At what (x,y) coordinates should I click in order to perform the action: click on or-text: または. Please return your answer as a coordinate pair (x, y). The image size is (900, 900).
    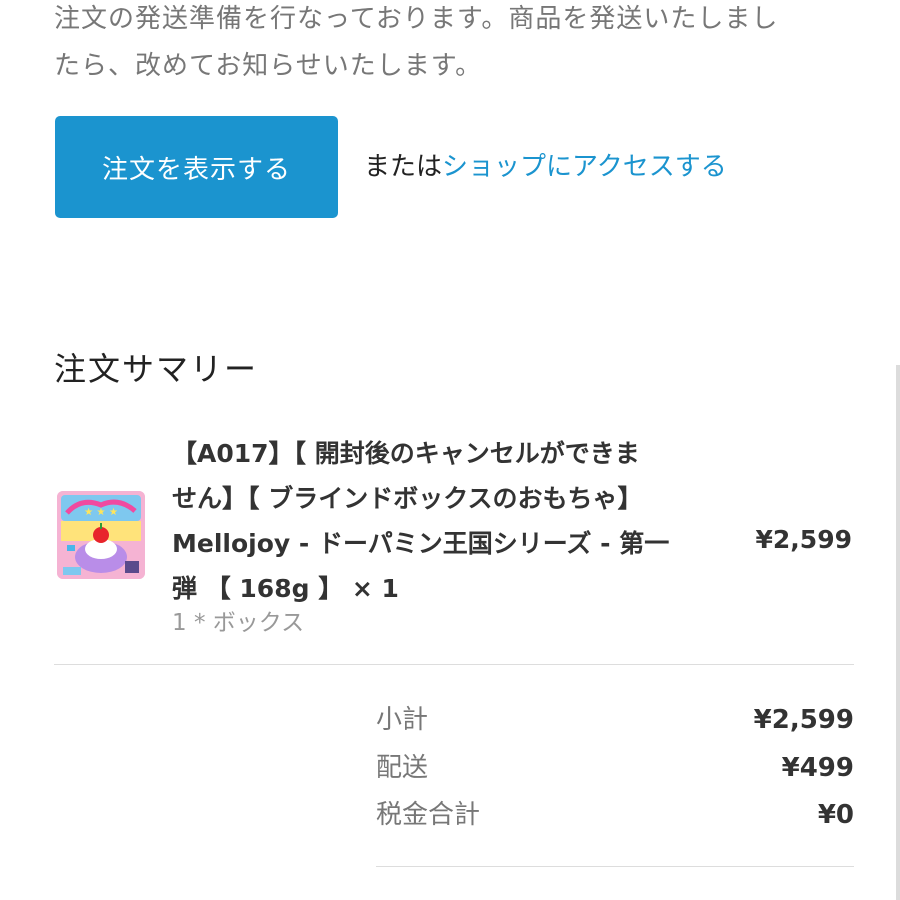
    Looking at the image, I should click on (403, 167).